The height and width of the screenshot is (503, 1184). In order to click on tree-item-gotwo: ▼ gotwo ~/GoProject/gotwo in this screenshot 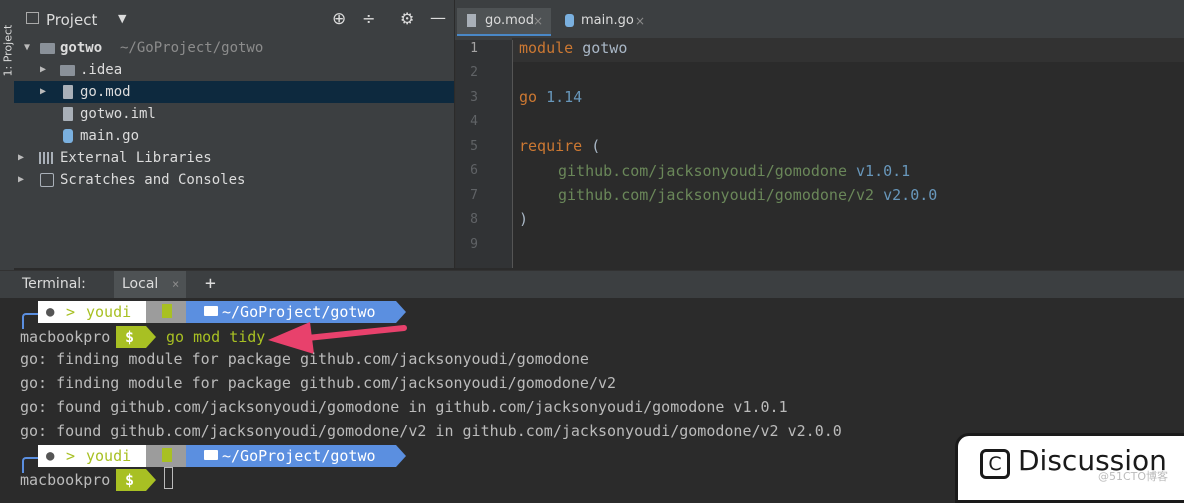, I will do `click(234, 48)`.